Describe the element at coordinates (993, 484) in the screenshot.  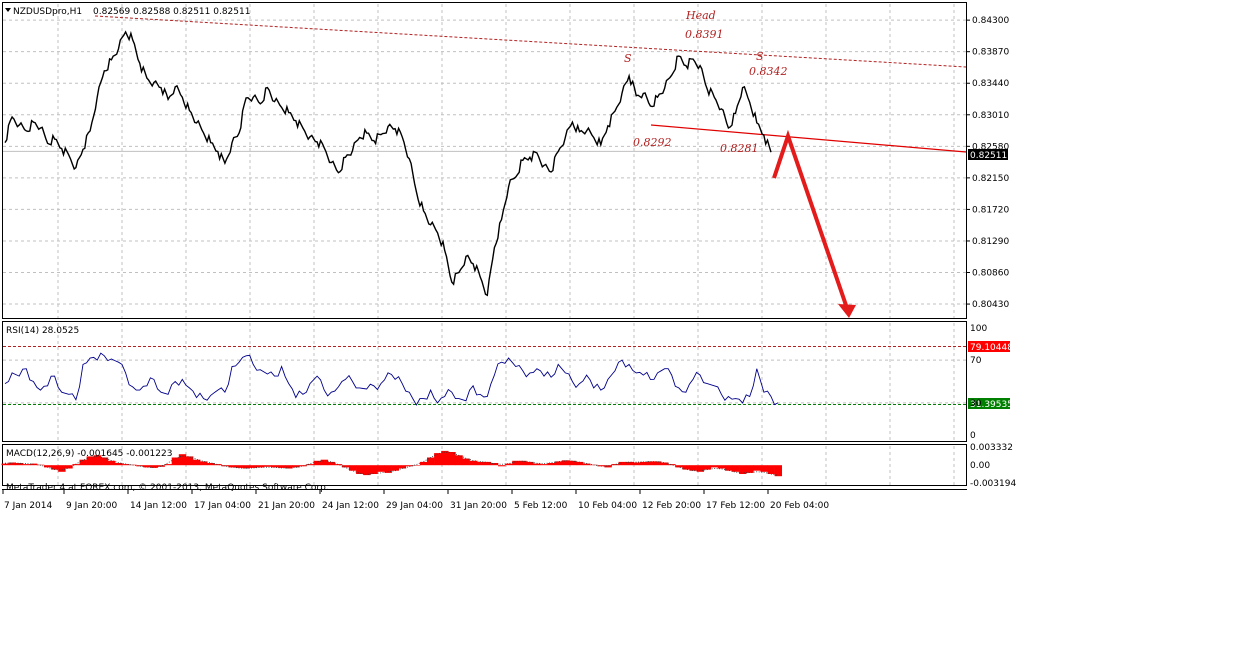
I see `macd-tick-label: -0.003194` at that location.